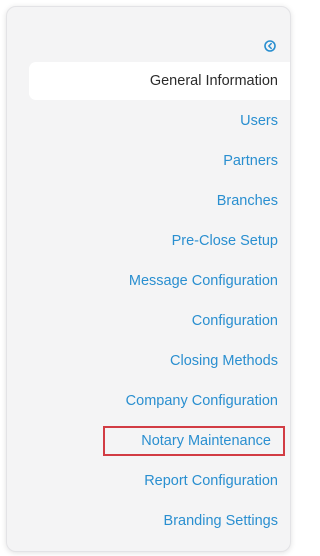 This screenshot has width=320, height=556. What do you see at coordinates (259, 121) in the screenshot?
I see `sidebar-item-users: Users` at bounding box center [259, 121].